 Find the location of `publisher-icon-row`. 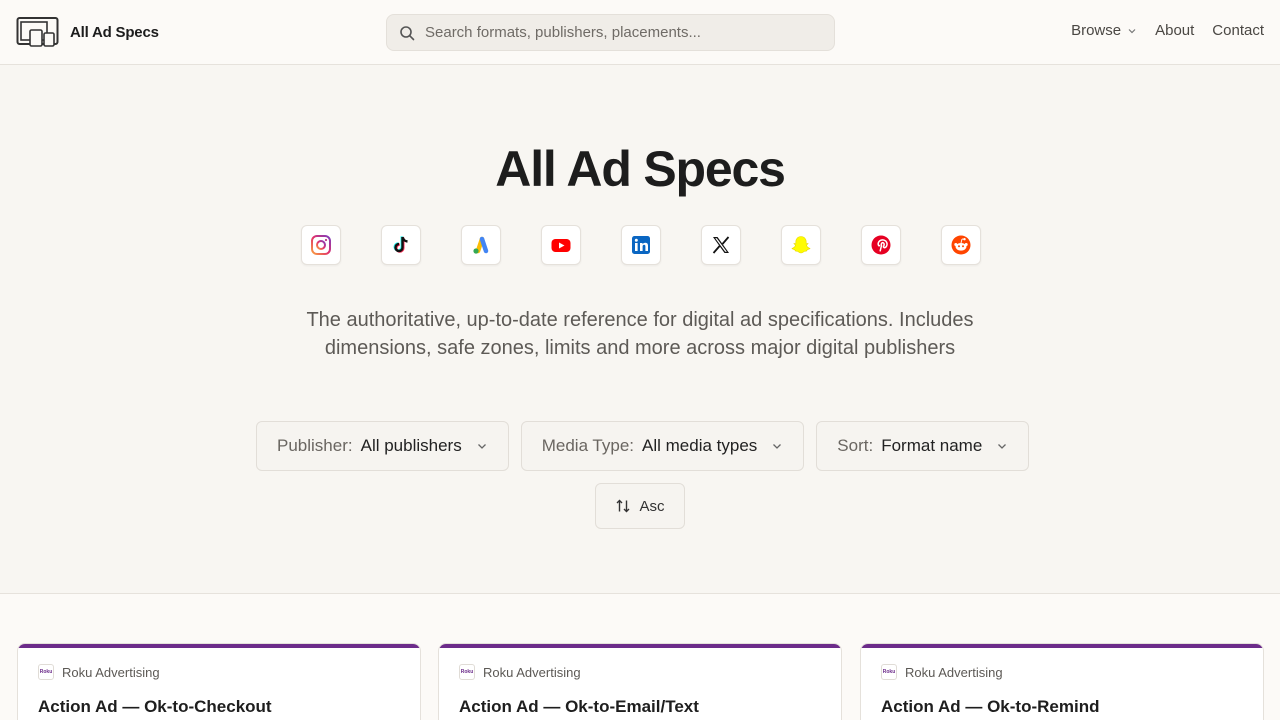

publisher-icon-row is located at coordinates (641, 245).